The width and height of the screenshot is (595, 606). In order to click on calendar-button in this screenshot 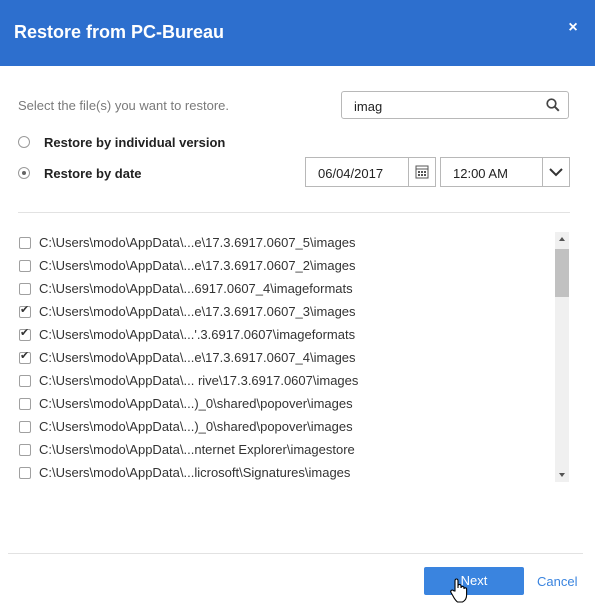, I will do `click(421, 172)`.